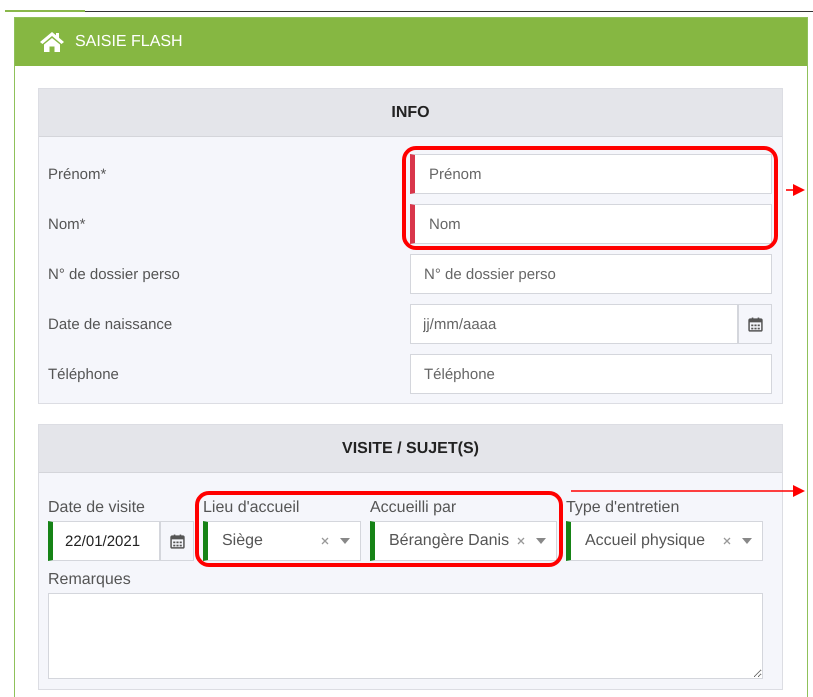  I want to click on text-field: N° de dossier perso, so click(591, 274).